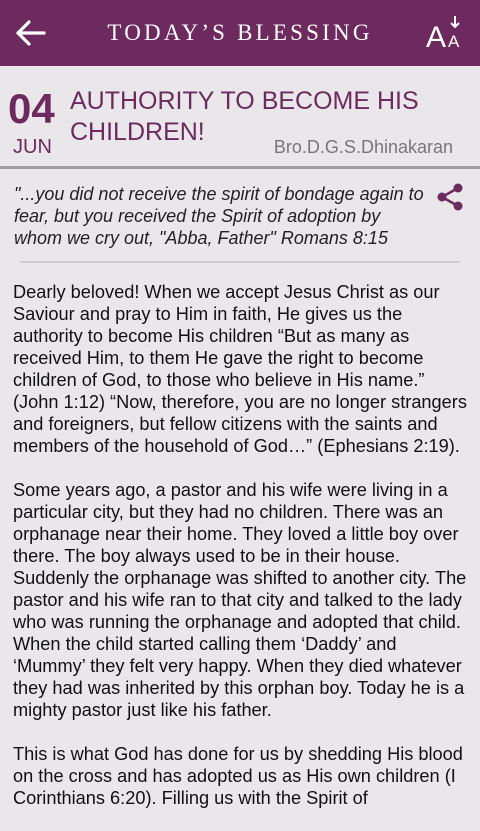 This screenshot has width=480, height=831. Describe the element at coordinates (31, 108) in the screenshot. I see `date-day: 04` at that location.